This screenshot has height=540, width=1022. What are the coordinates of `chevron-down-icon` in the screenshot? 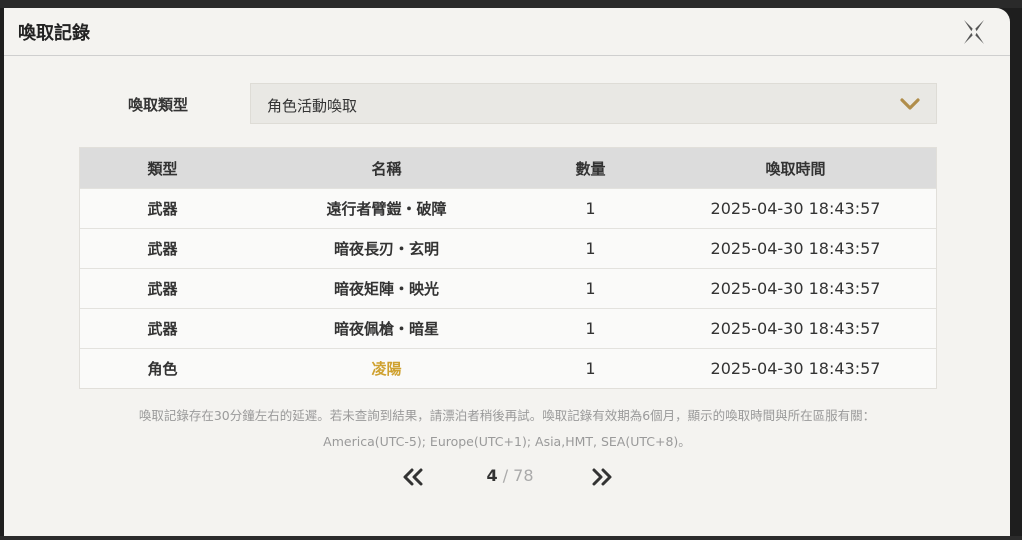 It's located at (910, 104).